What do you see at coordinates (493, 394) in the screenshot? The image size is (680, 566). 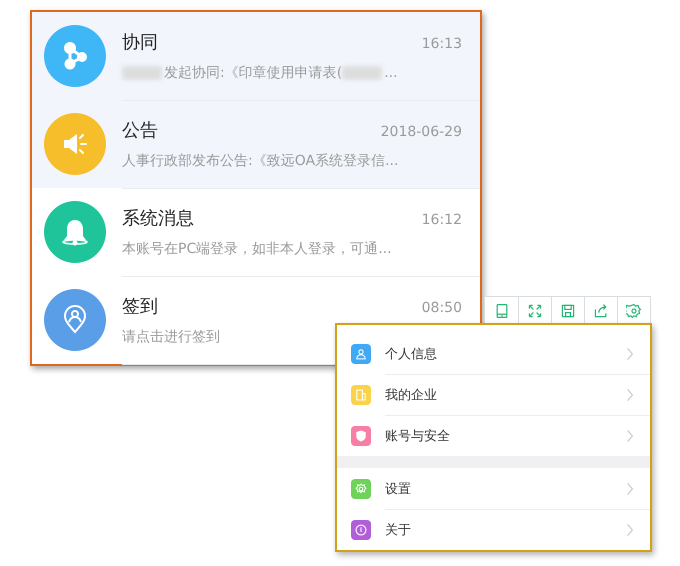 I see `menu-item: 我的企业` at bounding box center [493, 394].